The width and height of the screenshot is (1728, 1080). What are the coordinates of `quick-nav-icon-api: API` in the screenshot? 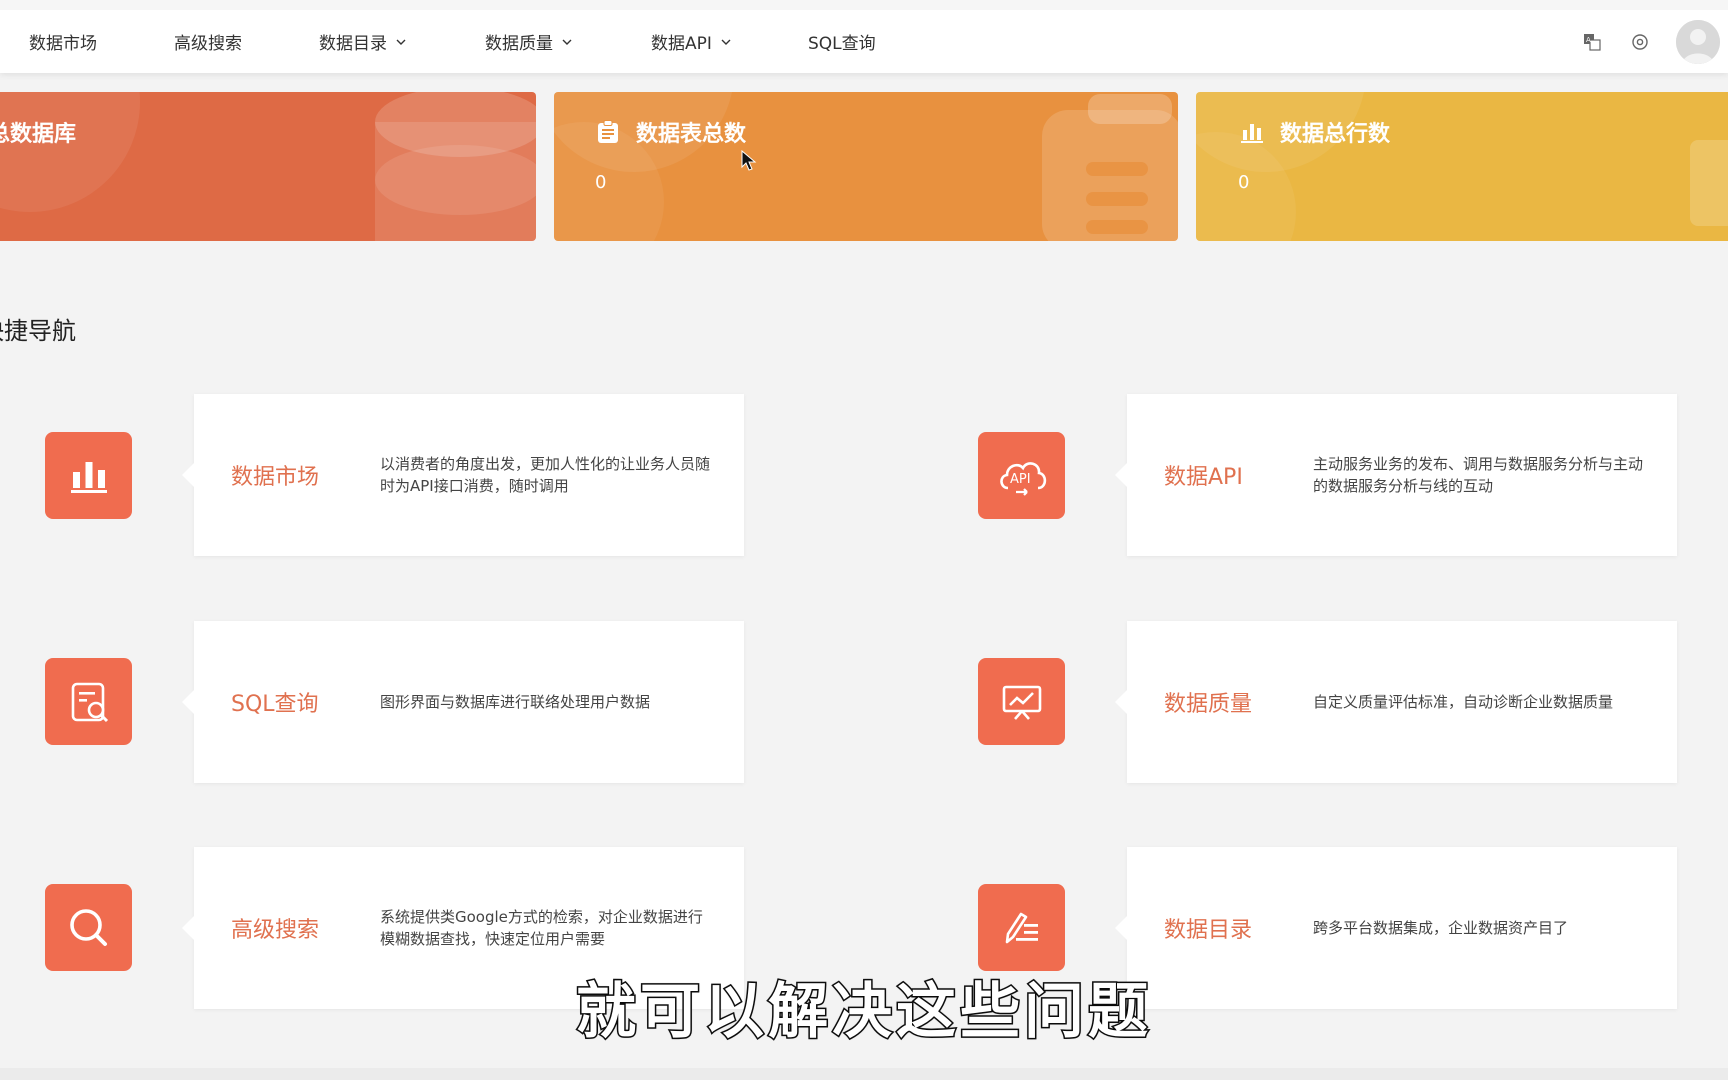 It's located at (1021, 475).